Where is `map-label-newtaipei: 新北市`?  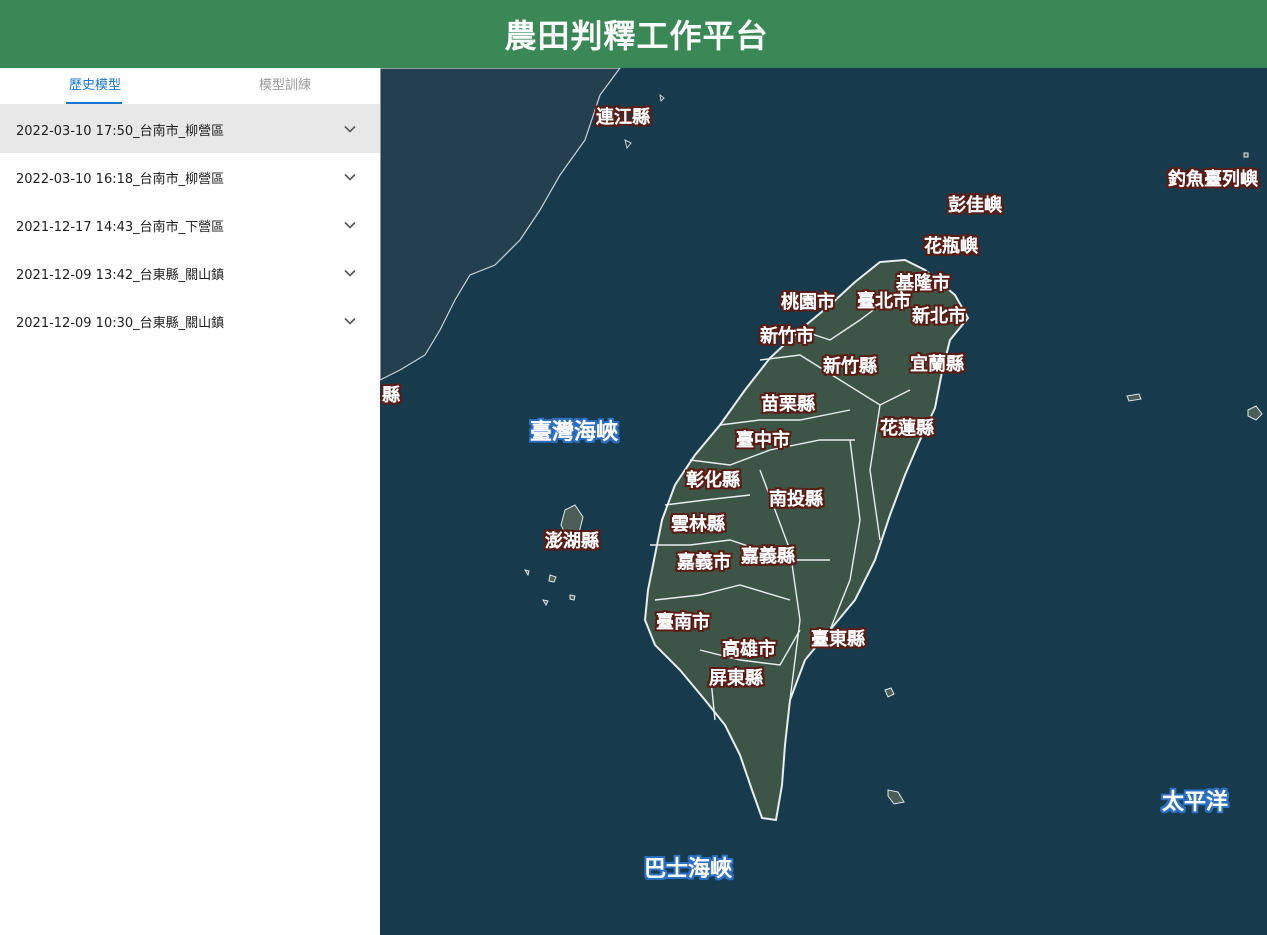 map-label-newtaipei: 新北市 is located at coordinates (939, 316).